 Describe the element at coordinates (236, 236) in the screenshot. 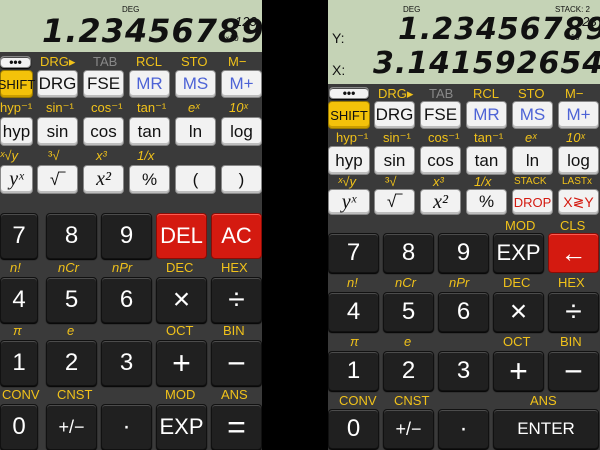

I see `ac-button: AC` at that location.